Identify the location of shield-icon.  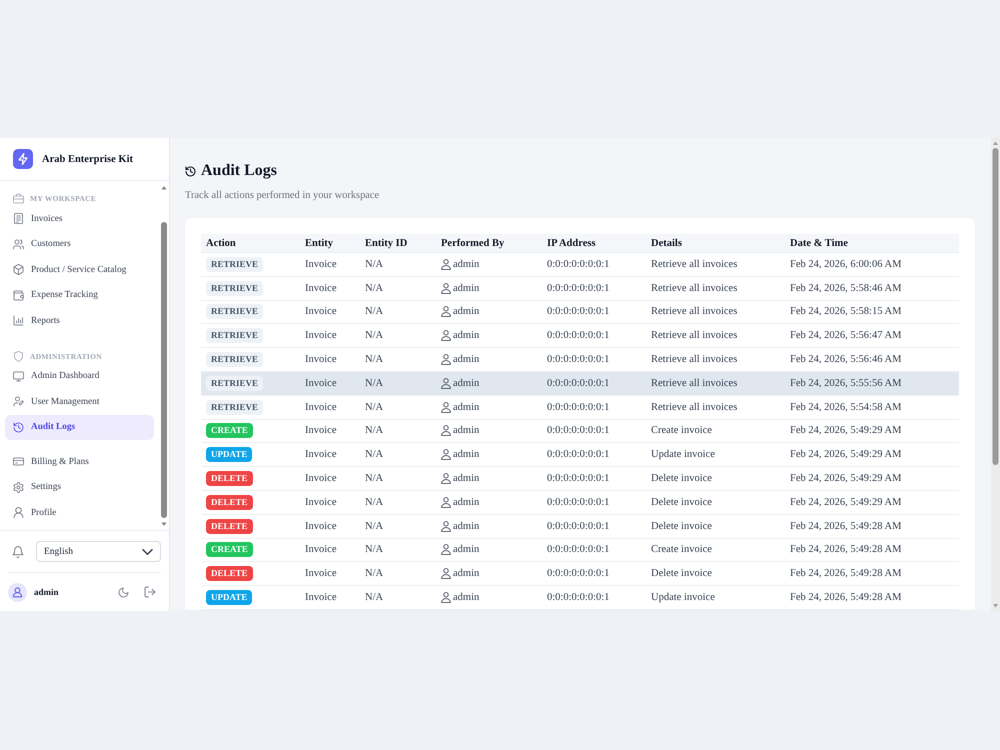
(18, 356).